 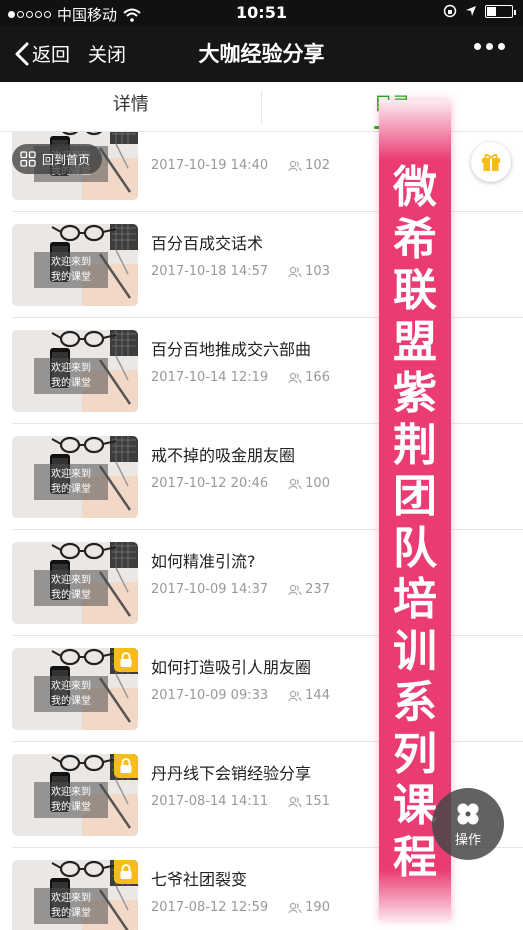 What do you see at coordinates (231, 349) in the screenshot?
I see `course-title: 百分百地推成交六部曲` at bounding box center [231, 349].